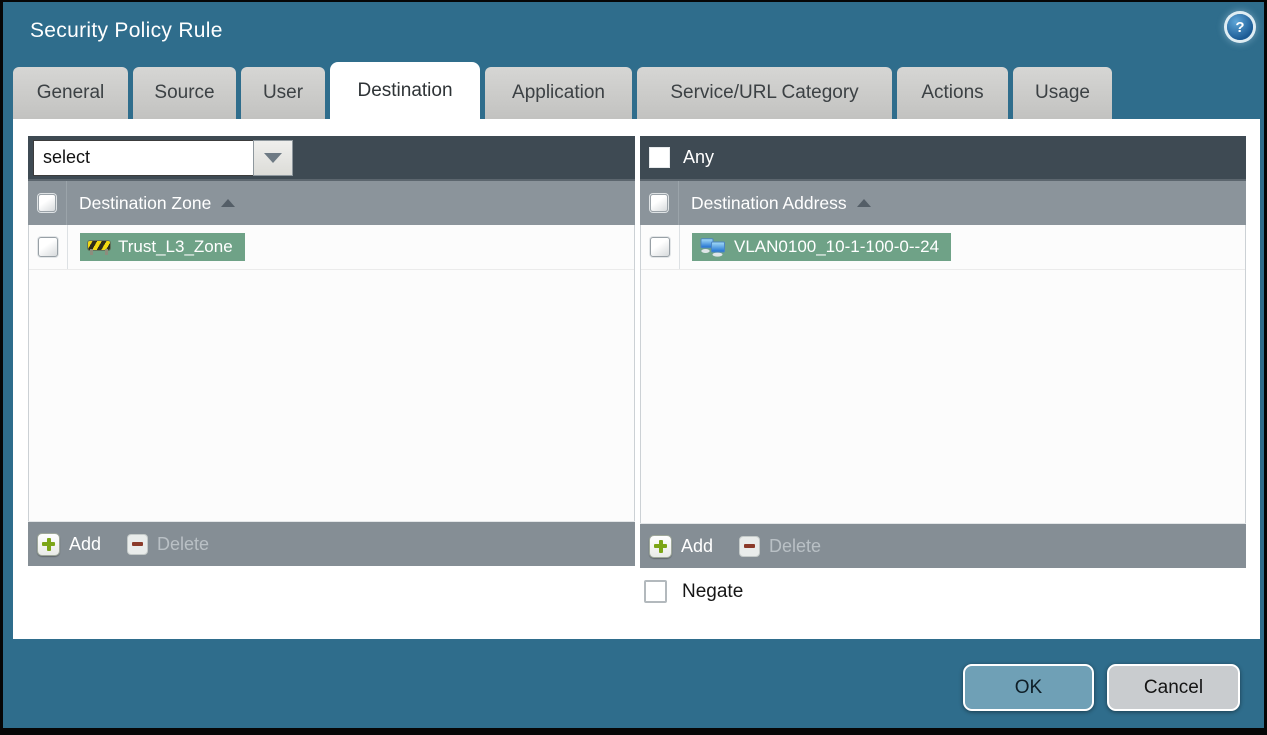 This screenshot has height=735, width=1267. Describe the element at coordinates (145, 202) in the screenshot. I see `zone-column-header-label: Destination Zone` at that location.